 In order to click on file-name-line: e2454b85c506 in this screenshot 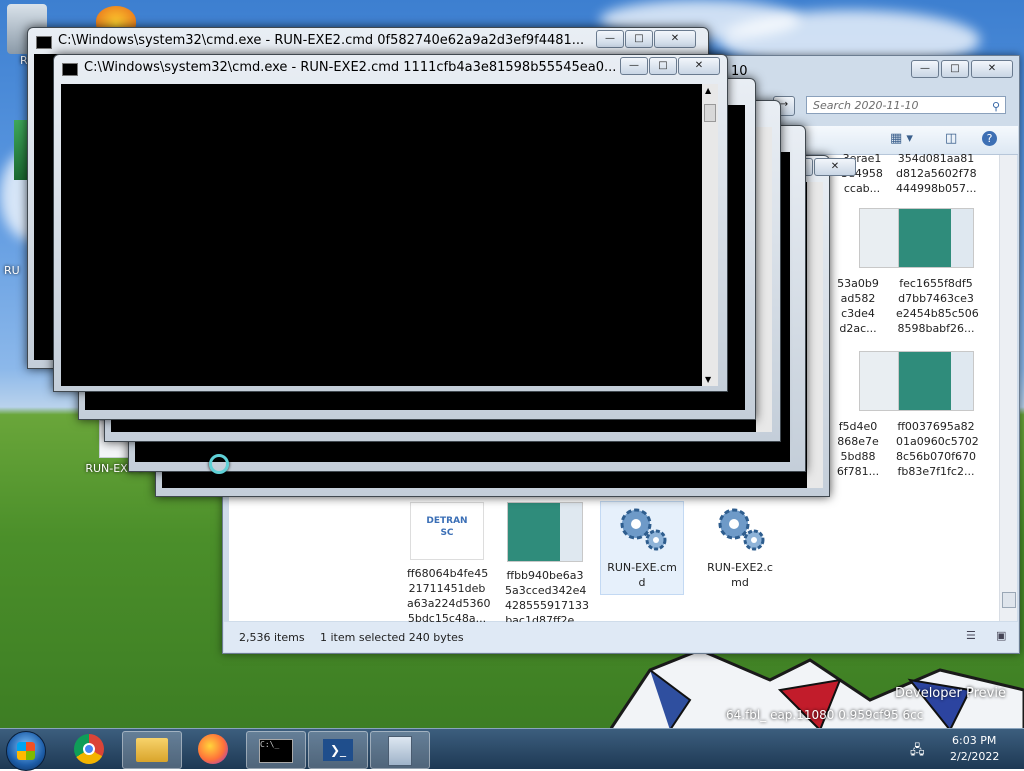, I will do `click(937, 313)`.